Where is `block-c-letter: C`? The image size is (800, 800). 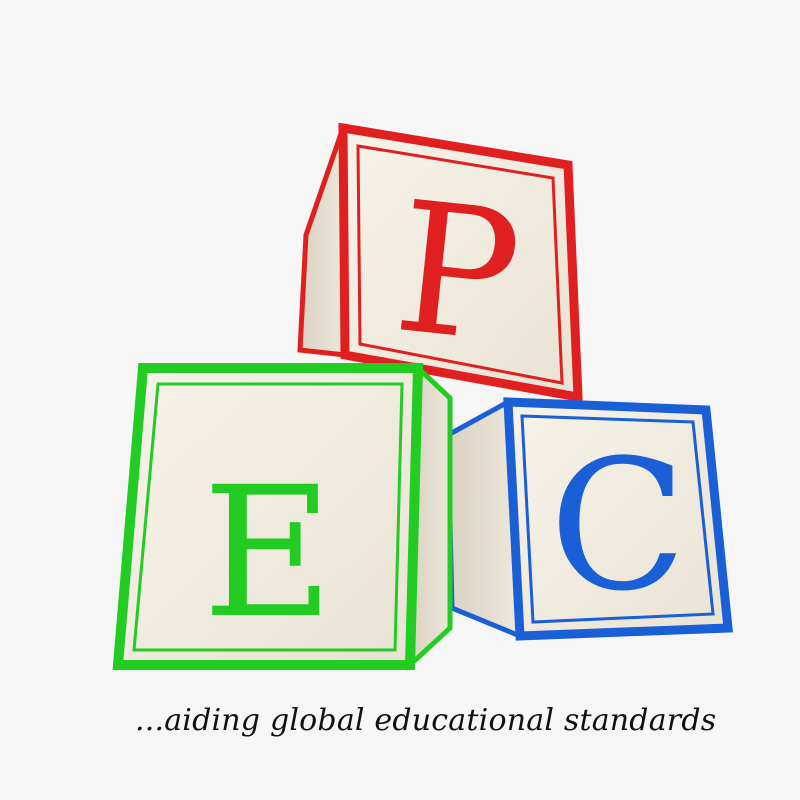 block-c-letter: C is located at coordinates (618, 526).